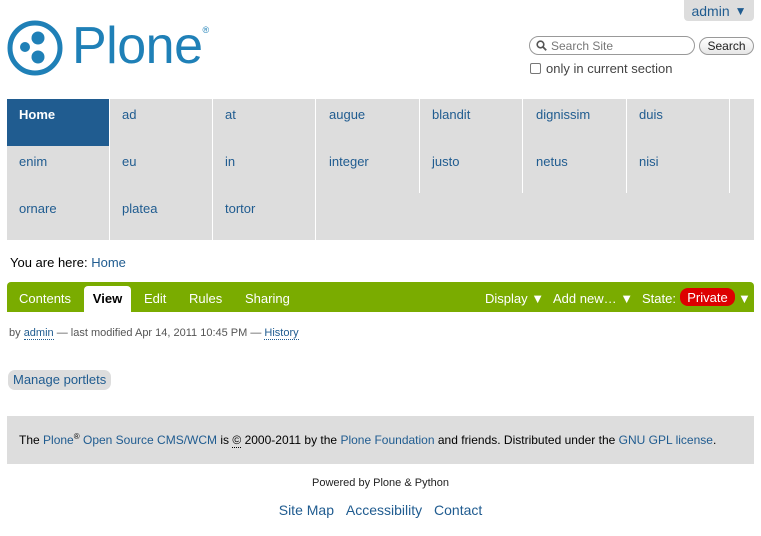  What do you see at coordinates (59, 380) in the screenshot?
I see `manage-portlets-button: Manage portlets` at bounding box center [59, 380].